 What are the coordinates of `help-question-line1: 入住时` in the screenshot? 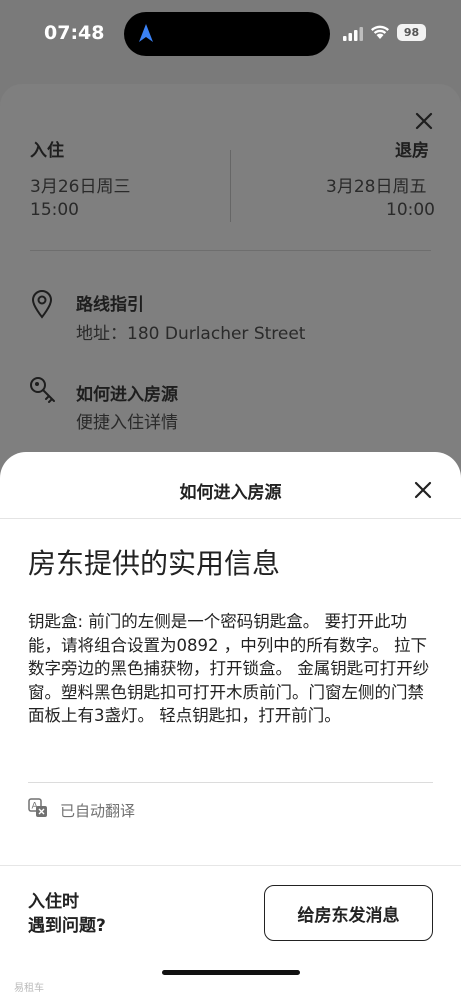 It's located at (53, 902).